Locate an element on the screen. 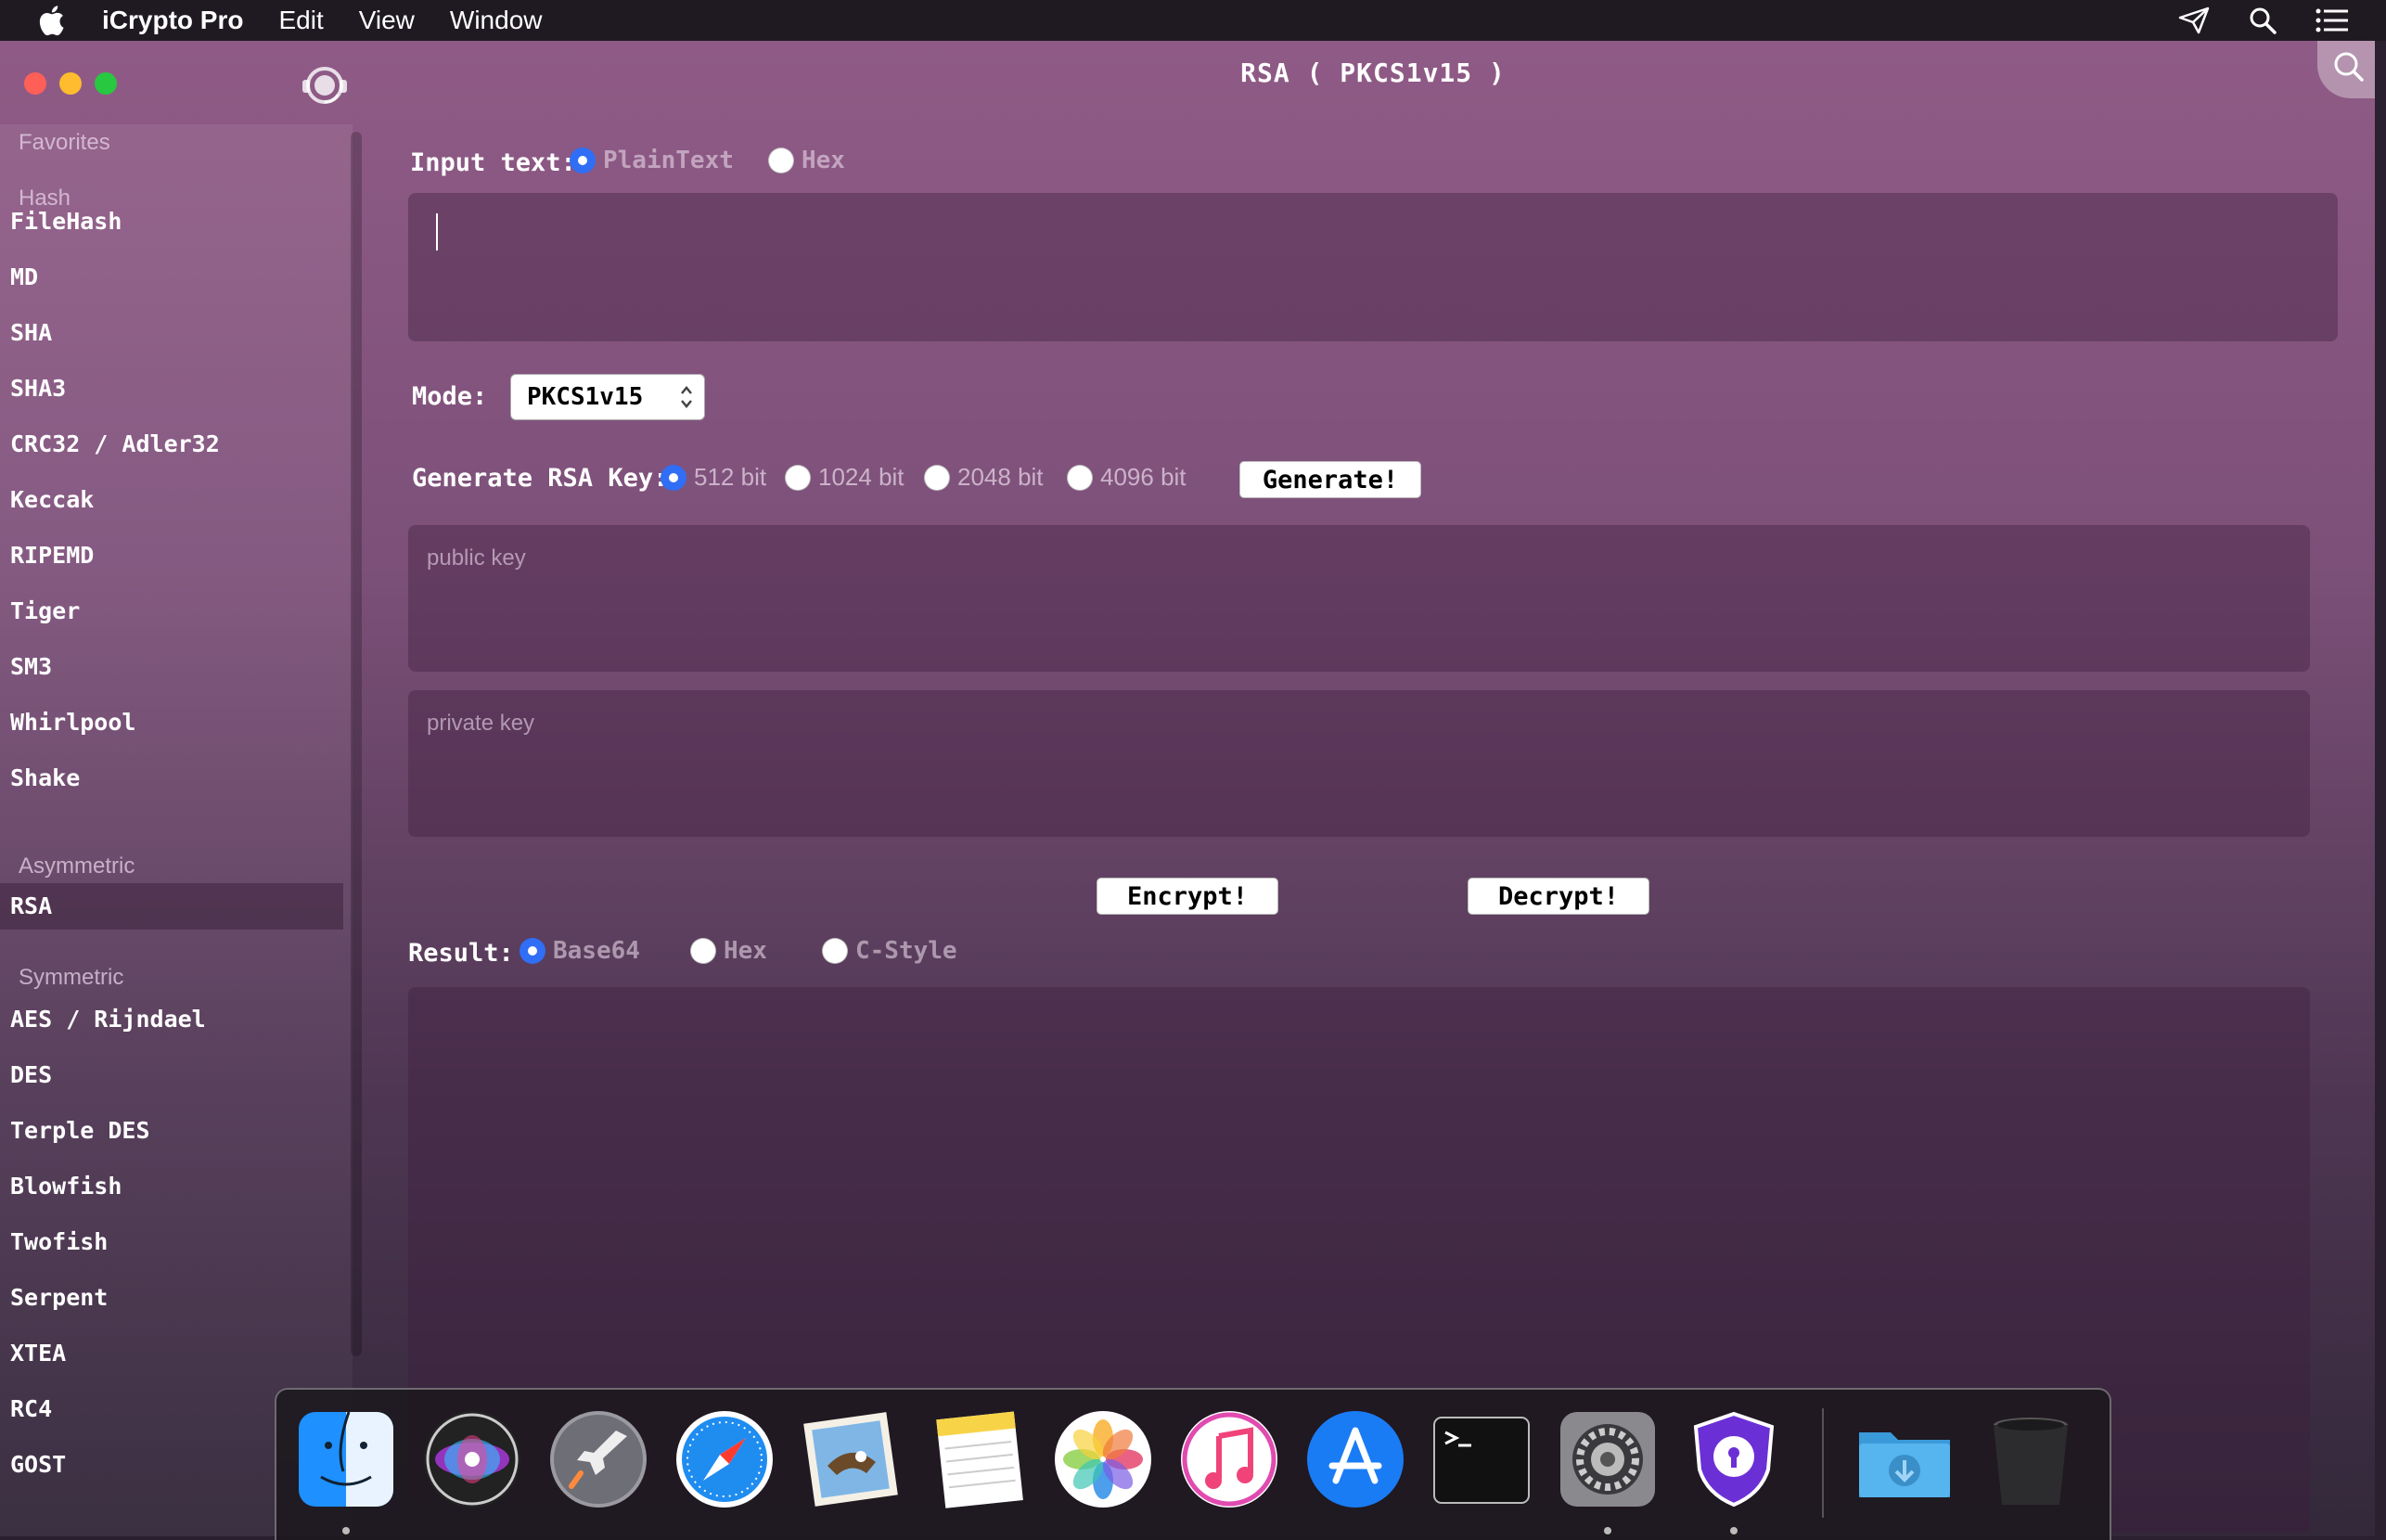  siri-icon is located at coordinates (472, 1459).